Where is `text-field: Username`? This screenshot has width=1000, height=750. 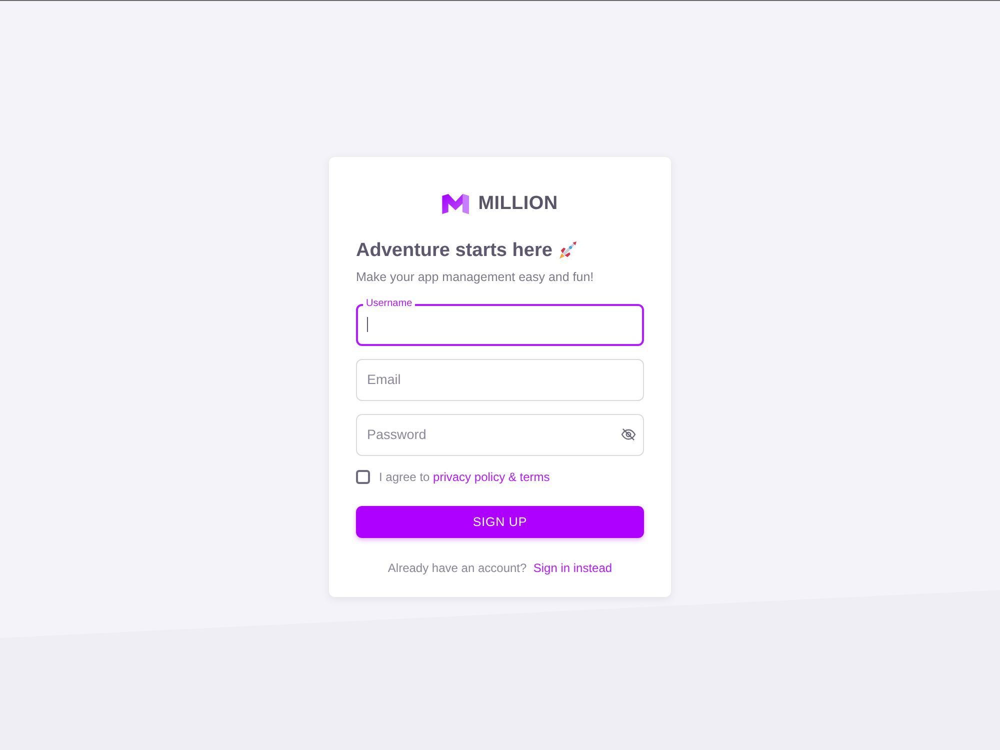
text-field: Username is located at coordinates (500, 322).